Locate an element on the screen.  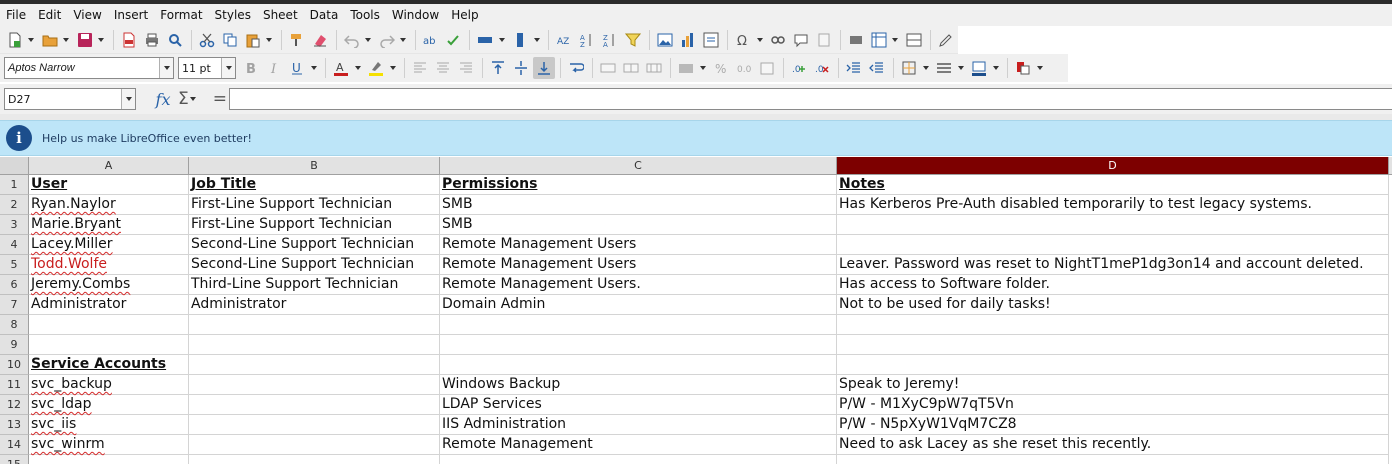
define-print-area-icon is located at coordinates (856, 40).